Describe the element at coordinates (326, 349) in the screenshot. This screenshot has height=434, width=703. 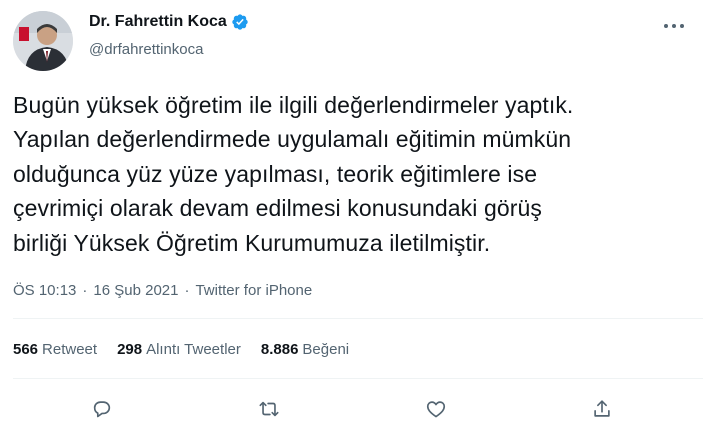
I see `likes-label: Beğeni` at that location.